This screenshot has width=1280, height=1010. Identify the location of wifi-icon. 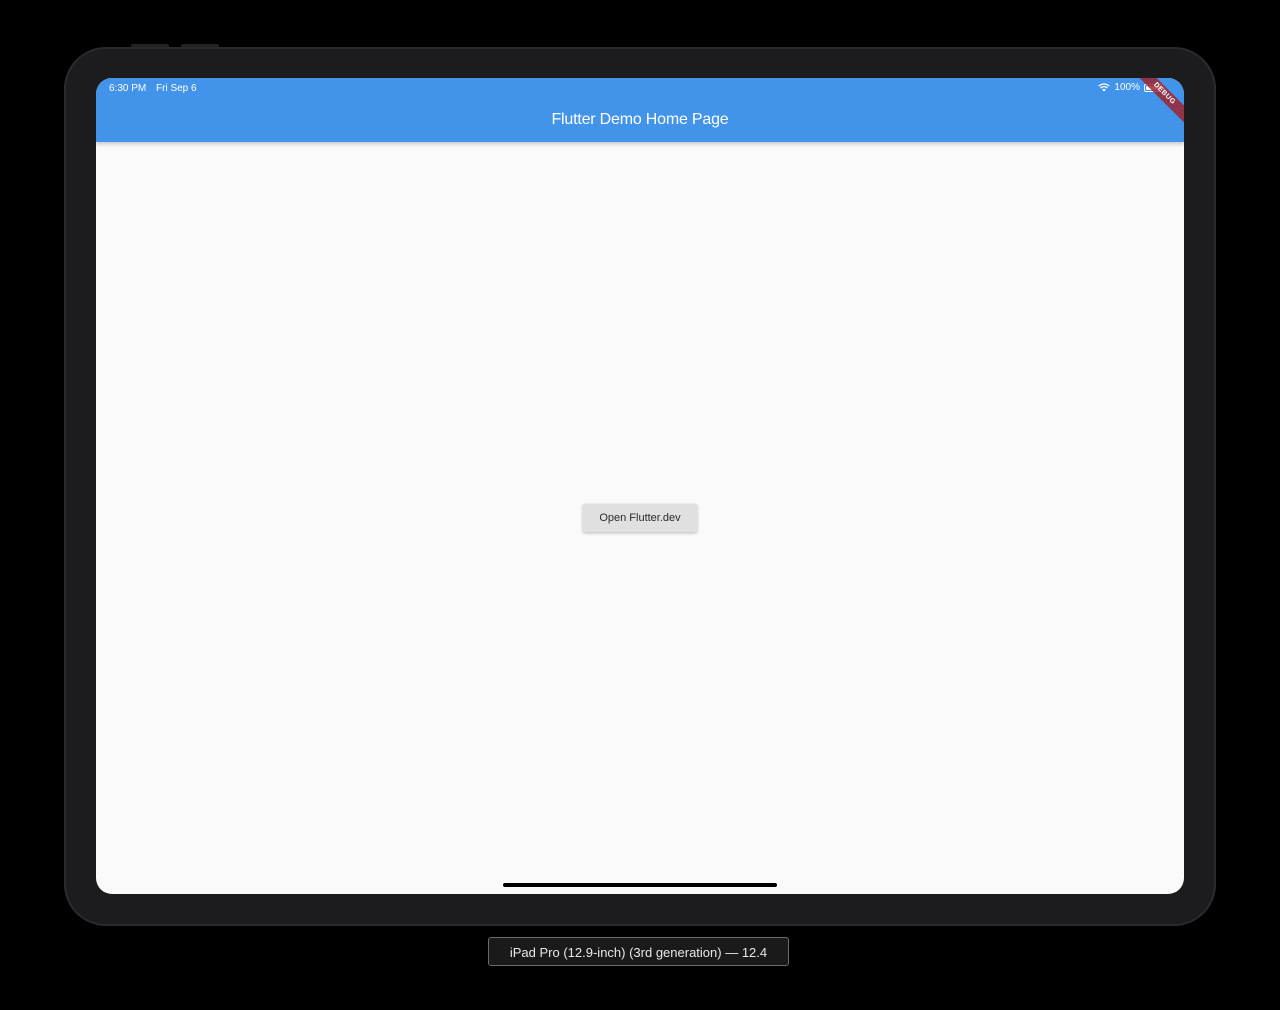
(1104, 87).